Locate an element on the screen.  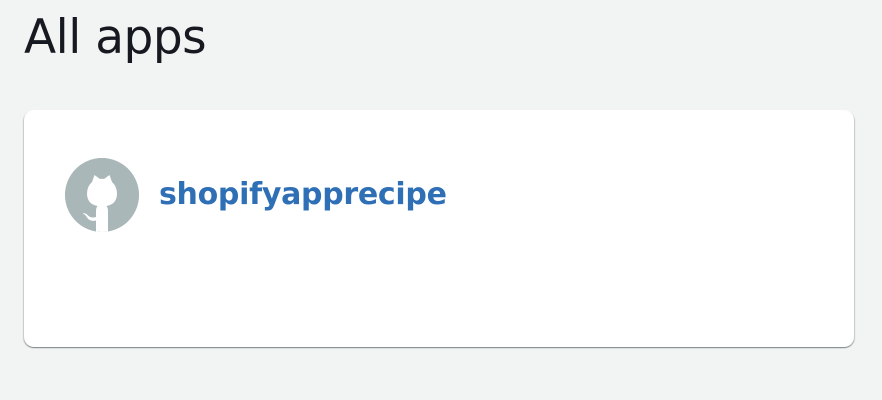
github-icon is located at coordinates (102, 195).